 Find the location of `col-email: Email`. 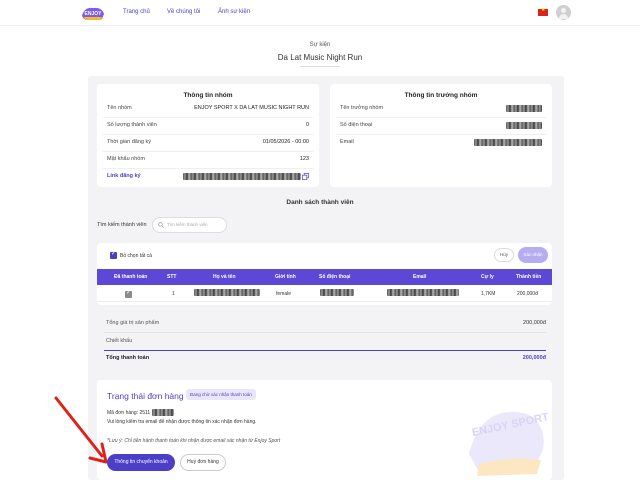

col-email: Email is located at coordinates (420, 277).